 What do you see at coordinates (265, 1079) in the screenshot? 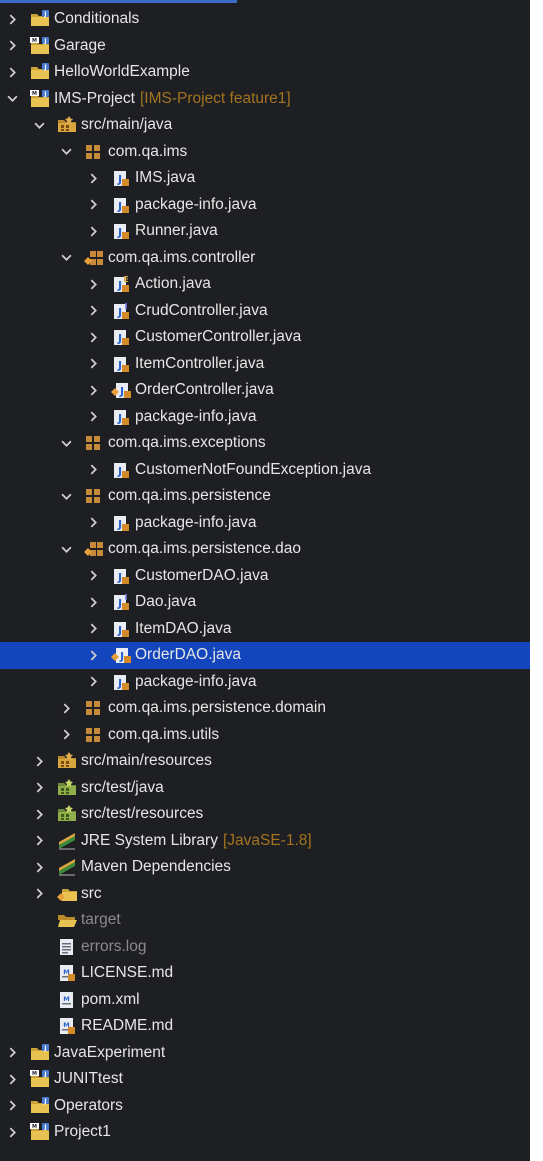
I see `tree-item: M J JUNITtest` at bounding box center [265, 1079].